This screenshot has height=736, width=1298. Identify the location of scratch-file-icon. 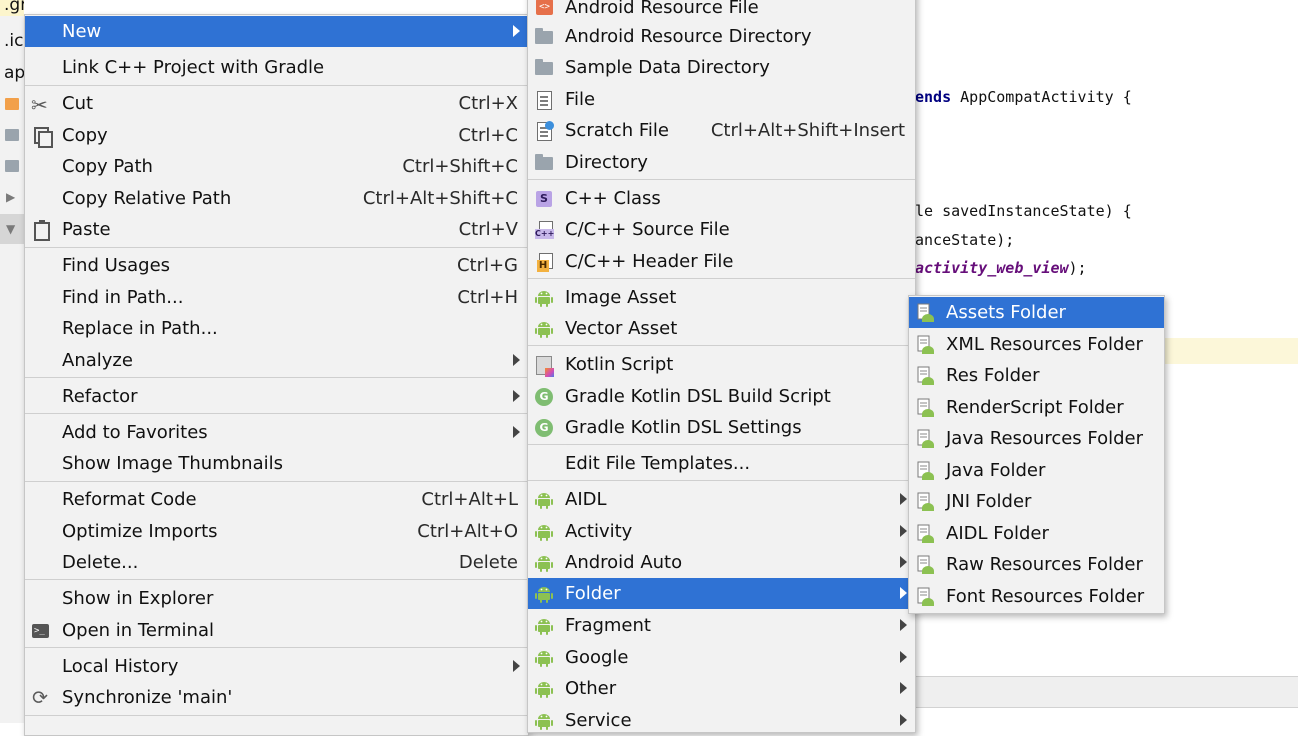
(544, 131).